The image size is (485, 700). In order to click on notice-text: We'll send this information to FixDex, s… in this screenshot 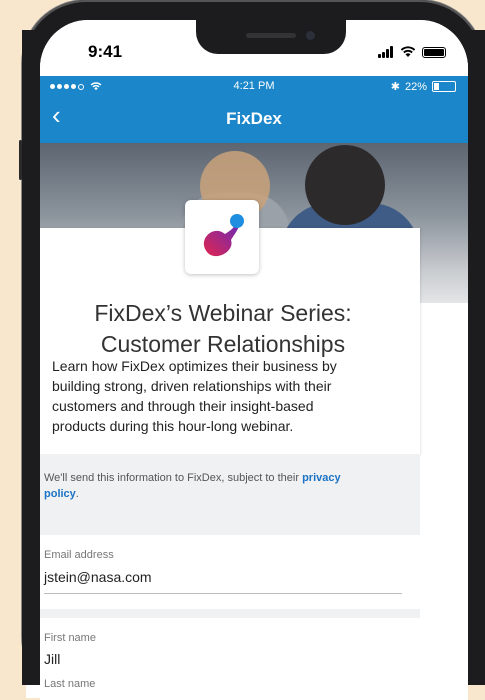, I will do `click(173, 478)`.